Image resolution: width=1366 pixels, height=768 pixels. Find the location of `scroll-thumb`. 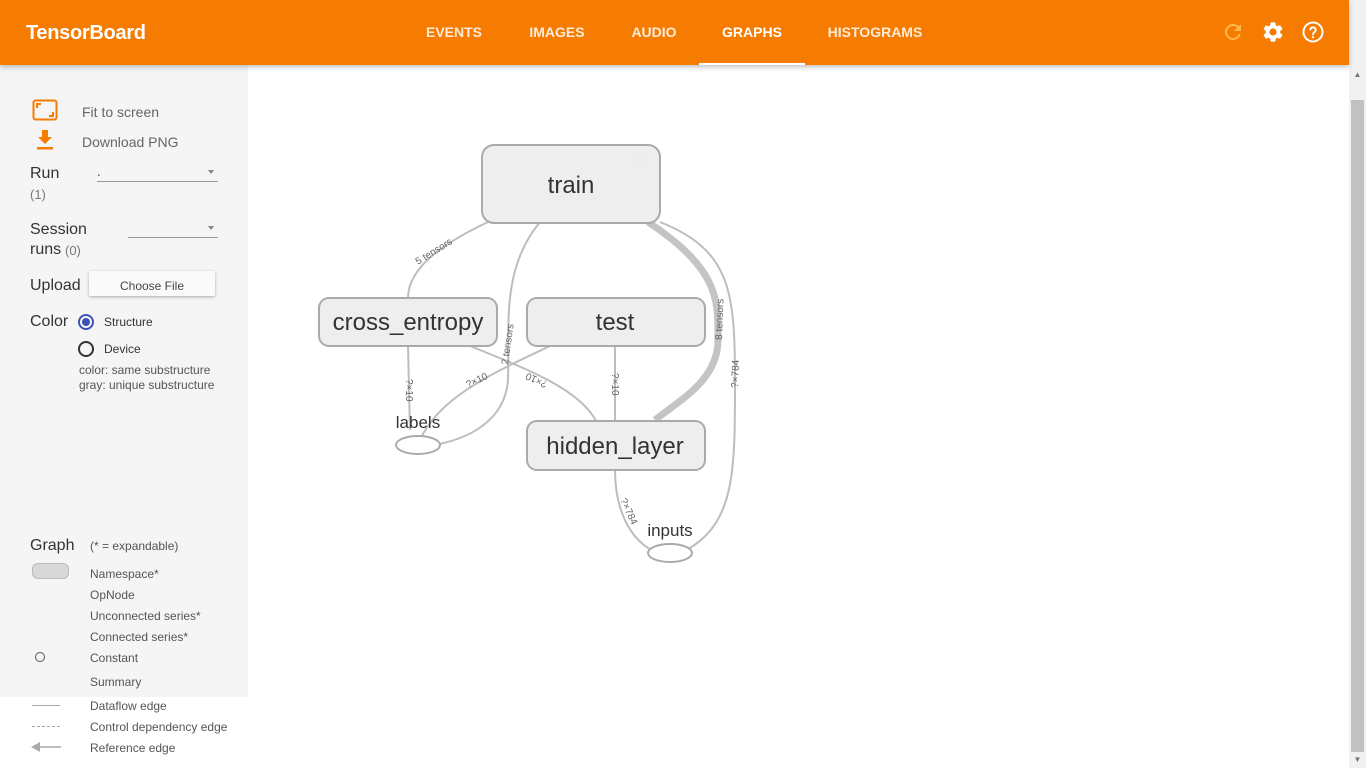

scroll-thumb is located at coordinates (1357, 426).